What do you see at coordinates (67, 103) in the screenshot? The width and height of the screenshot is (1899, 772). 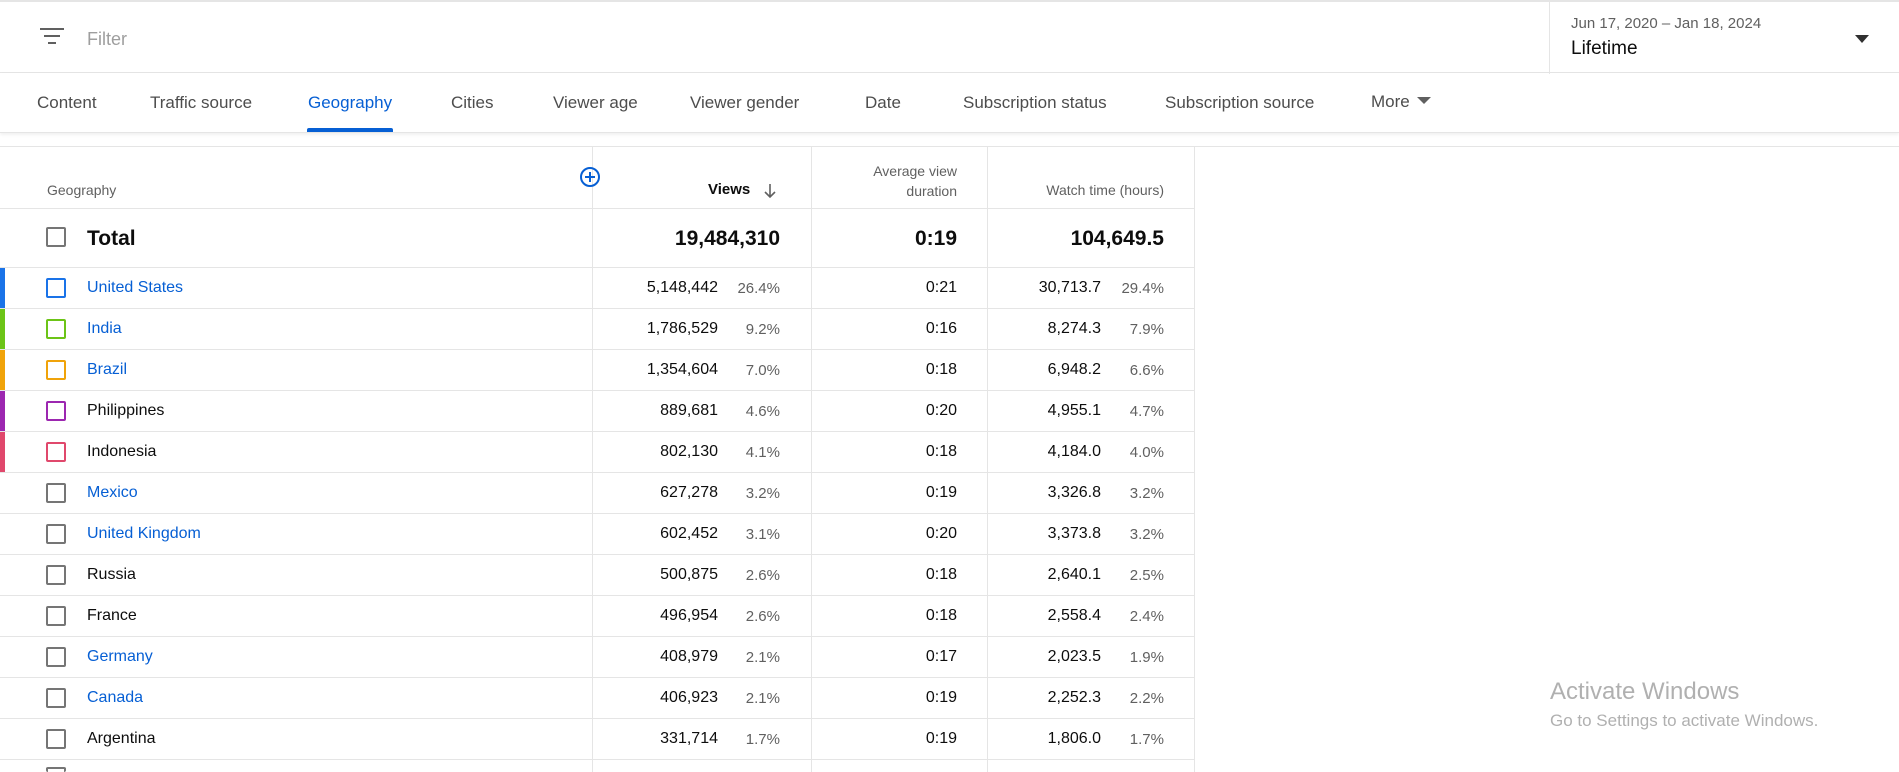 I see `tab-content: Content` at bounding box center [67, 103].